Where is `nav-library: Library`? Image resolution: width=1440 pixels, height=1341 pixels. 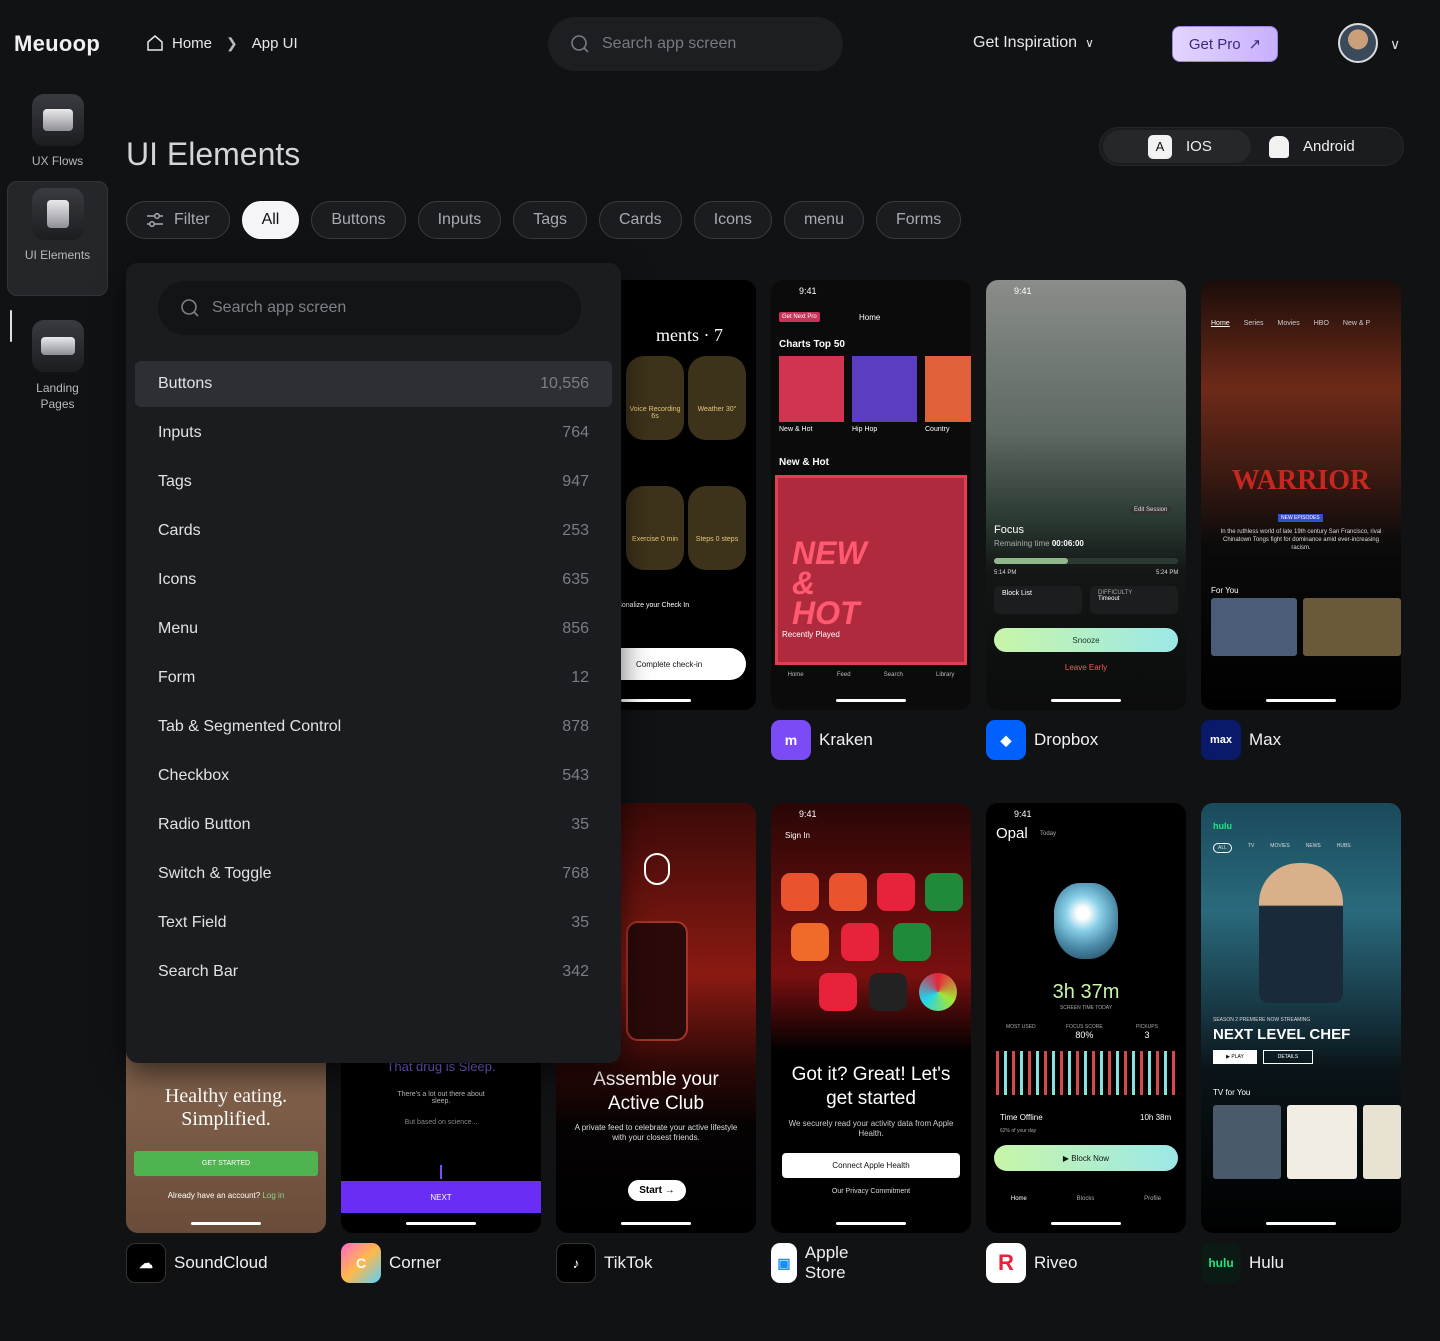
nav-library: Library is located at coordinates (945, 675).